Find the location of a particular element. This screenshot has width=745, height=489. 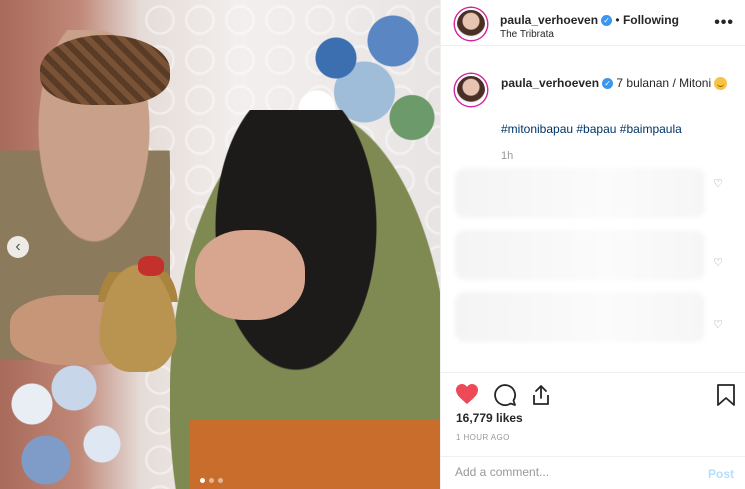

avatar is located at coordinates (471, 24).